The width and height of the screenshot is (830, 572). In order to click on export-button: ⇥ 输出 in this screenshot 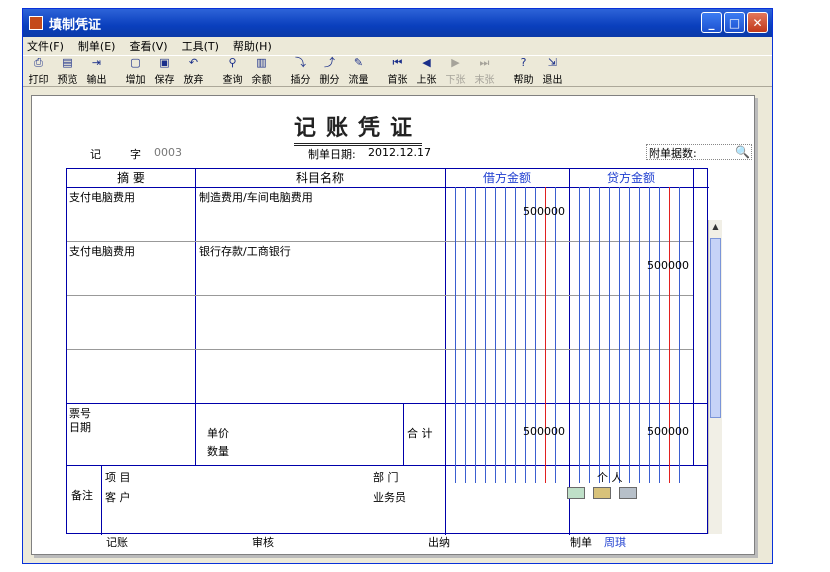, I will do `click(96, 71)`.